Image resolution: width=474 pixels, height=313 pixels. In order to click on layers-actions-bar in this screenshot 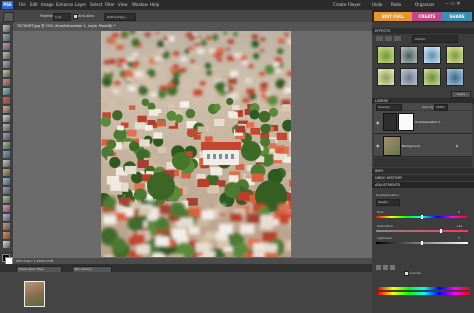, I will do `click(423, 162)`.